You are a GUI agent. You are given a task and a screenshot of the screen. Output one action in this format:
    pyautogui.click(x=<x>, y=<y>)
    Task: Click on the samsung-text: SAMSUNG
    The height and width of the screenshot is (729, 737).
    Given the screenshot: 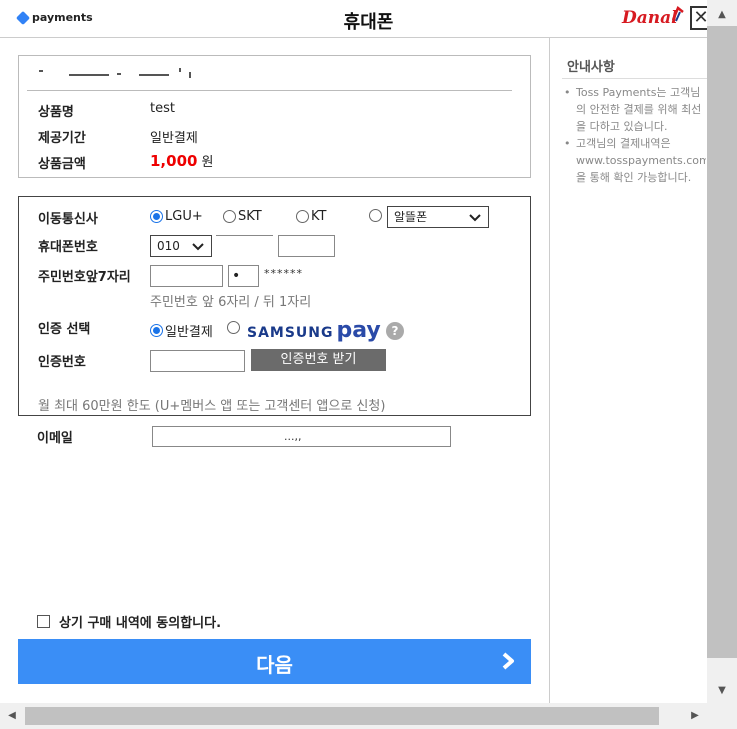 What is the action you would take?
    pyautogui.click(x=290, y=333)
    